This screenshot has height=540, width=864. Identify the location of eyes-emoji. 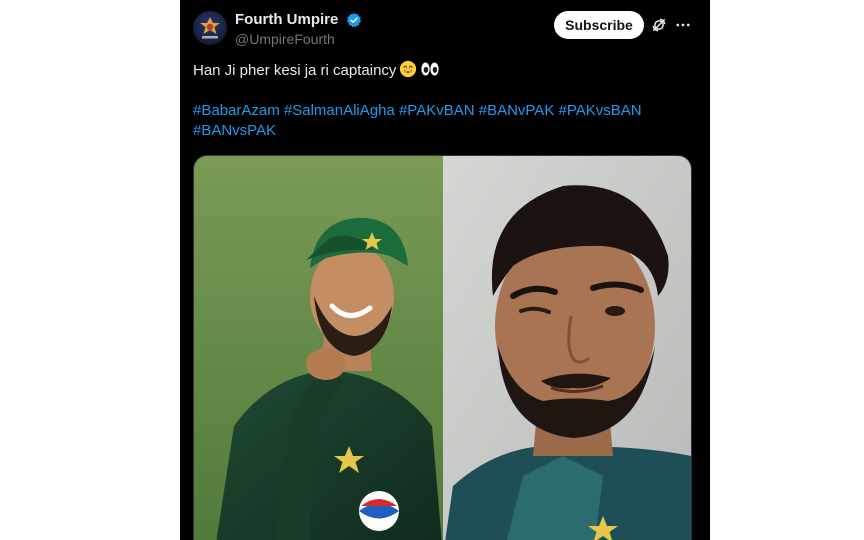
(430, 72).